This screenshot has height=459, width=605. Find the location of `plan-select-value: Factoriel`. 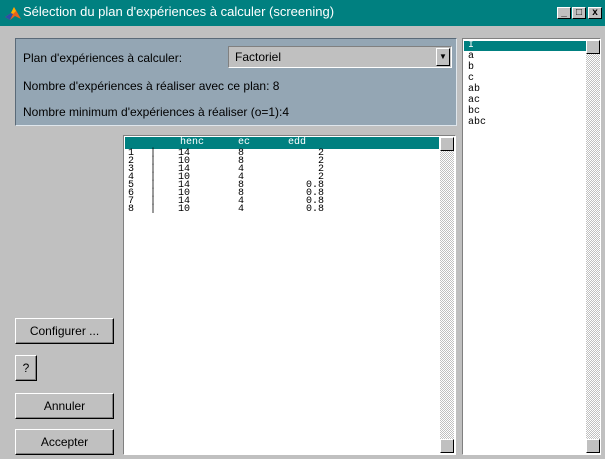

plan-select-value: Factoriel is located at coordinates (258, 57).